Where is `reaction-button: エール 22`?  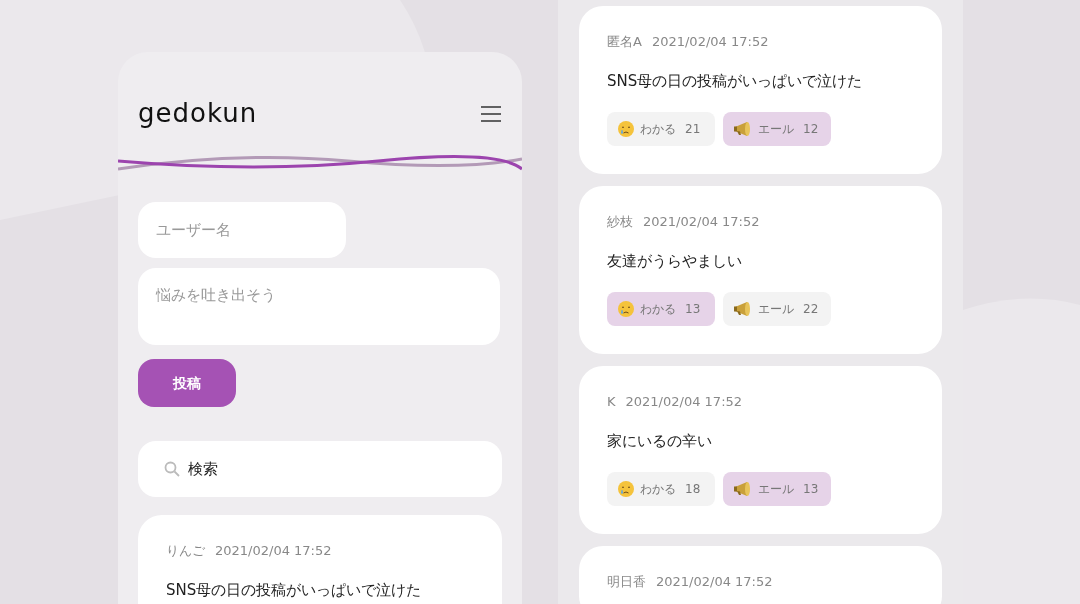 reaction-button: エール 22 is located at coordinates (777, 309).